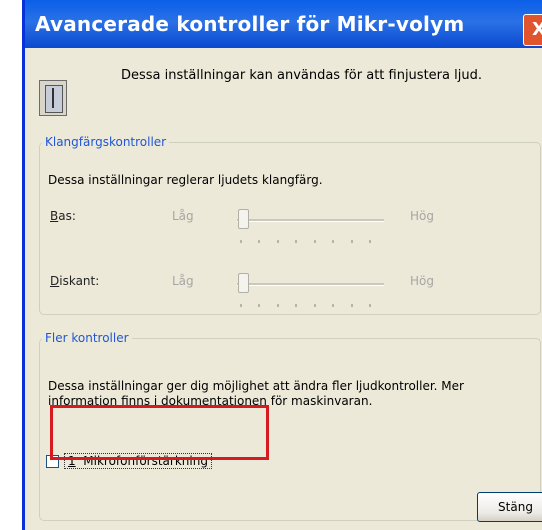 The width and height of the screenshot is (542, 530). Describe the element at coordinates (243, 219) in the screenshot. I see `bass-slider-thumb` at that location.